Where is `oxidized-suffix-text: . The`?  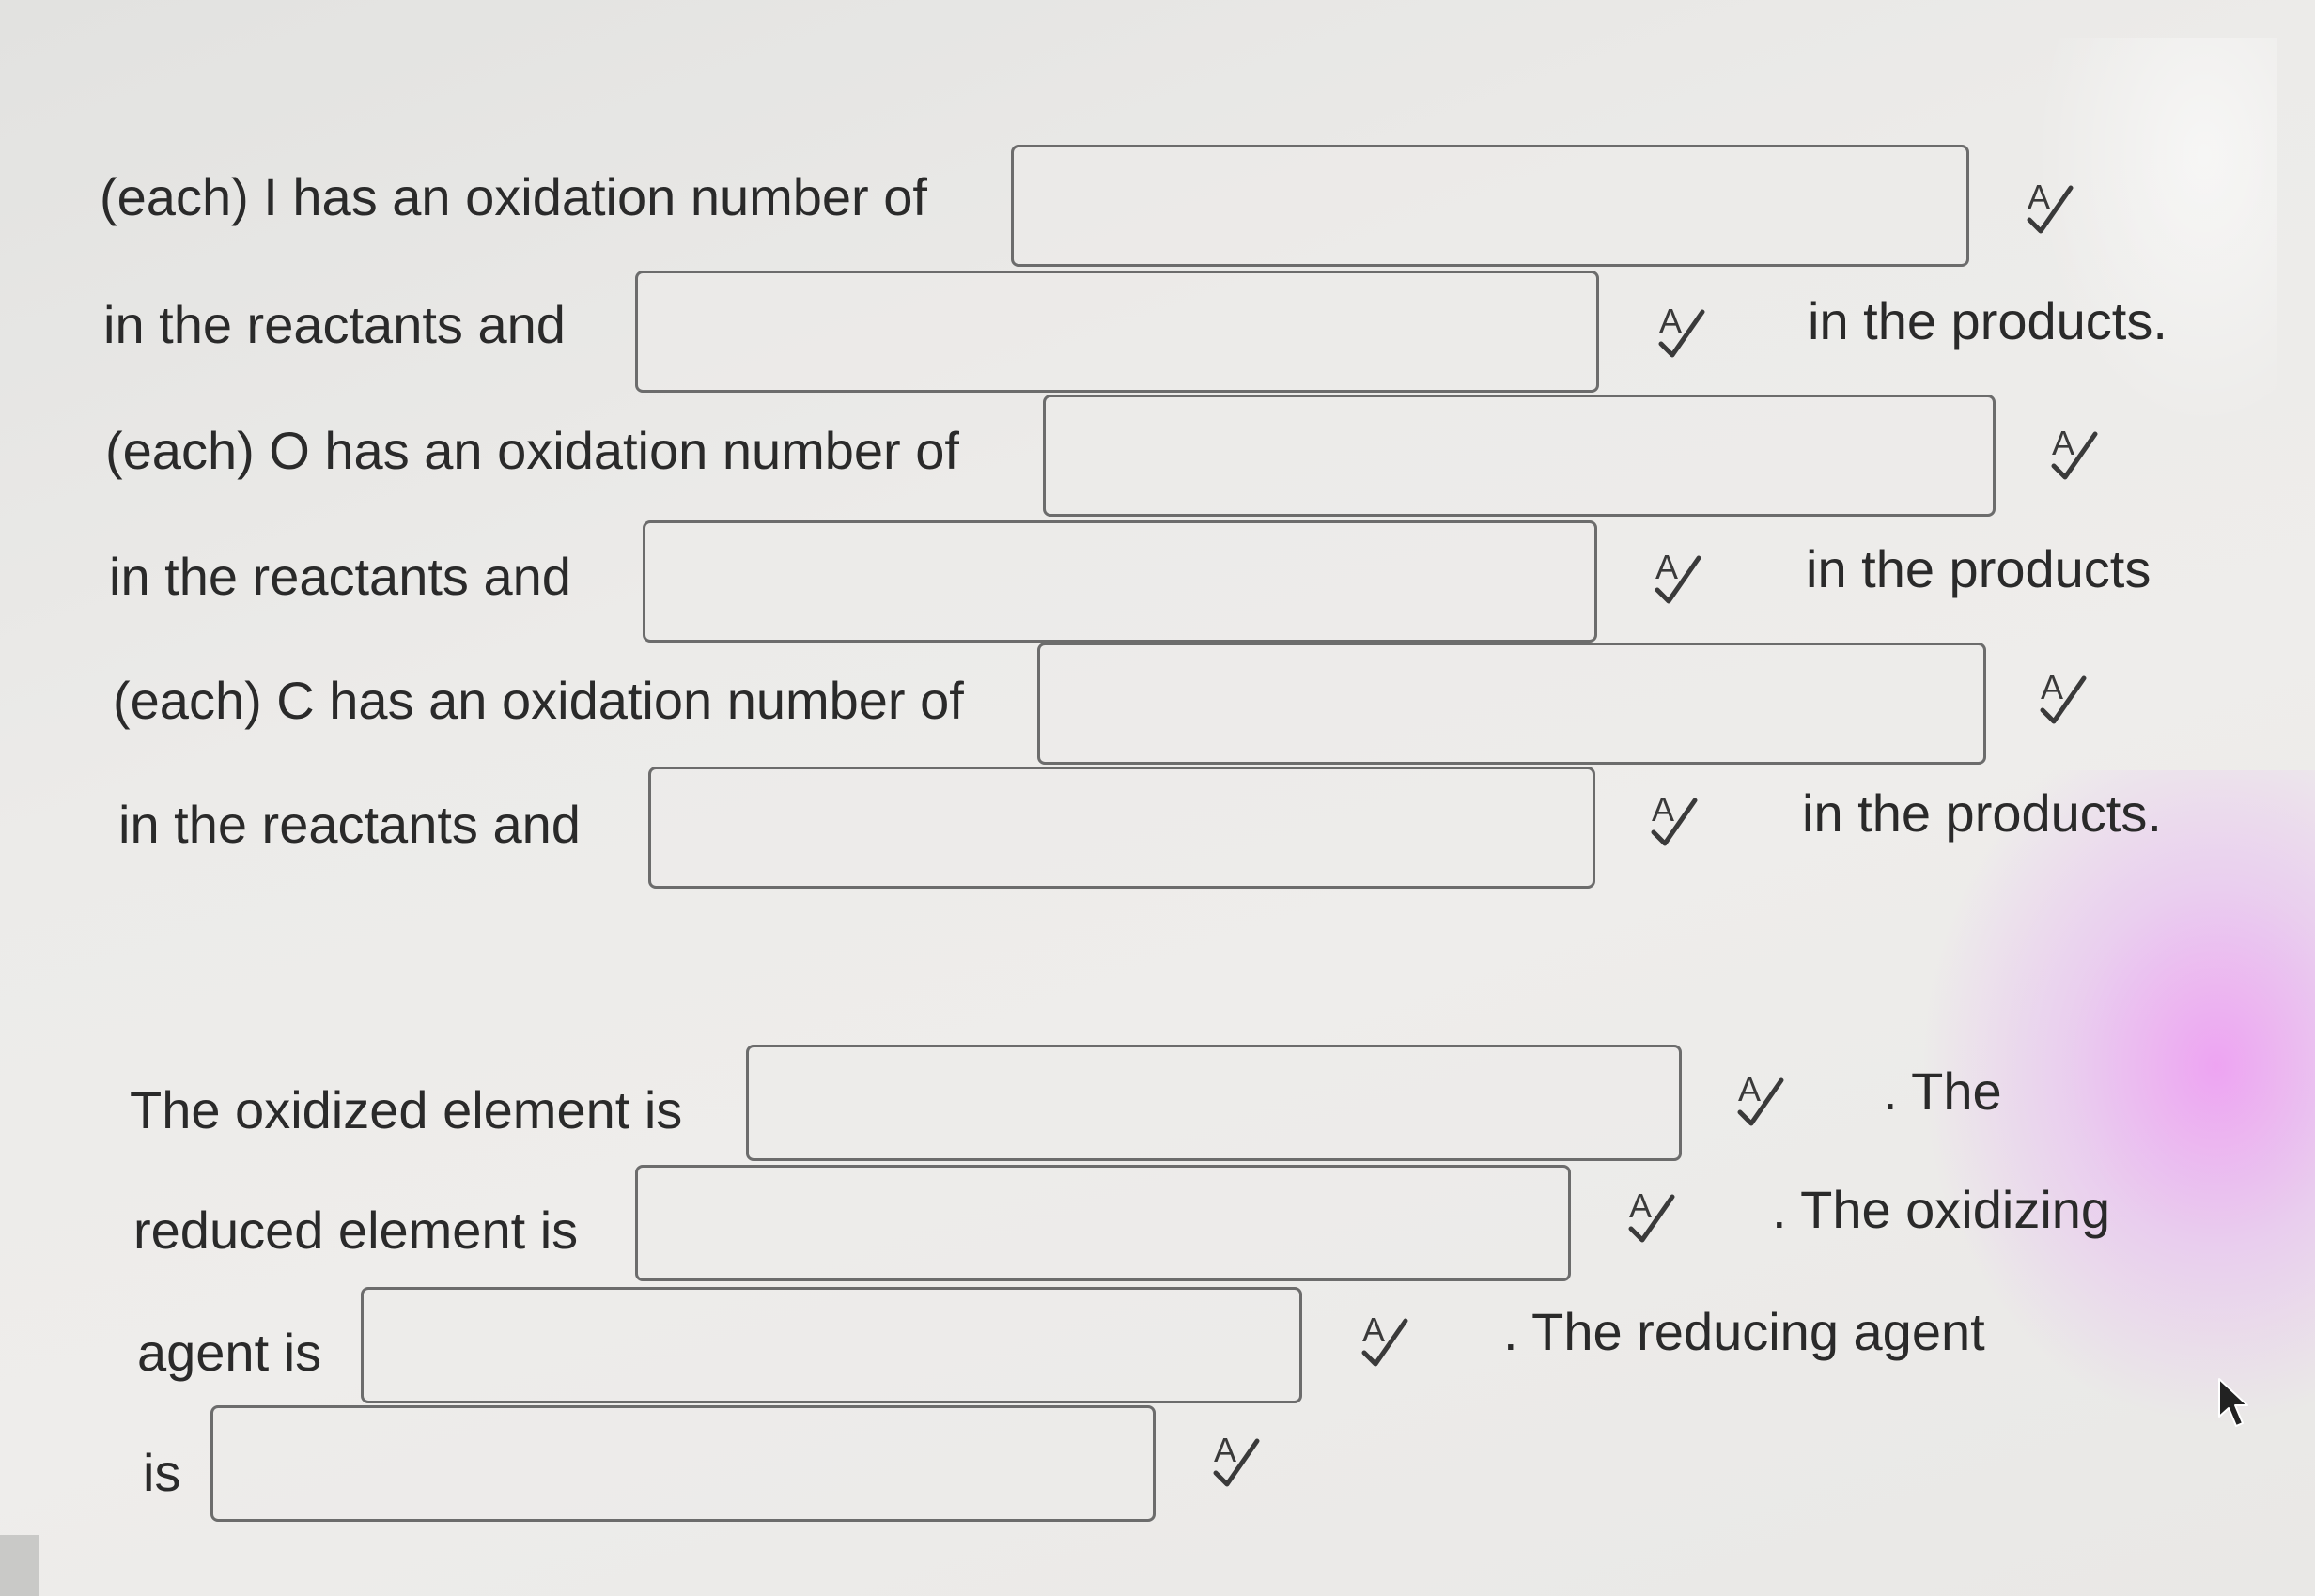 oxidized-suffix-text: . The is located at coordinates (1943, 1091).